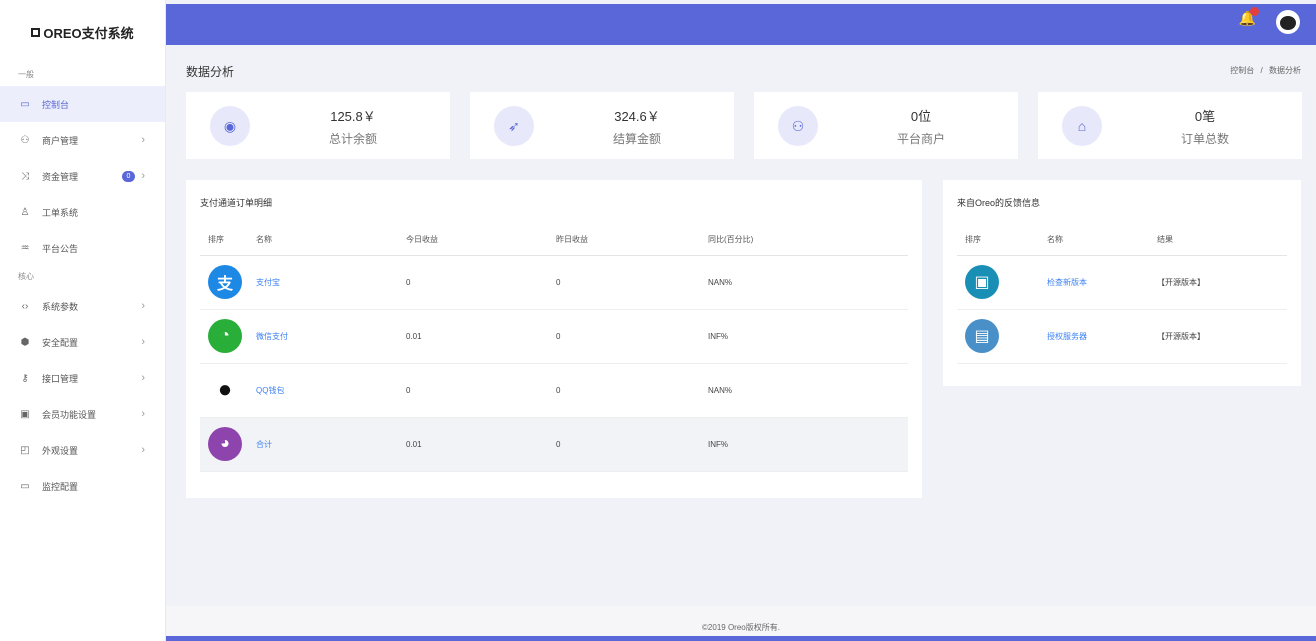 The width and height of the screenshot is (1316, 641). What do you see at coordinates (225, 444) in the screenshot?
I see `pie-chart-icon: ◕` at bounding box center [225, 444].